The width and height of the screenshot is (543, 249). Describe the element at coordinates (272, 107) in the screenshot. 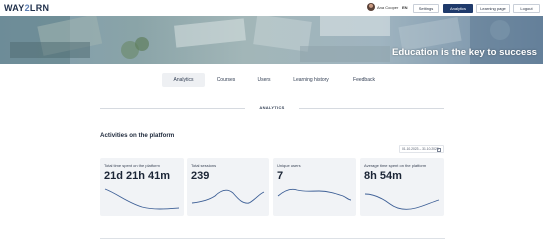

I see `section-title: ANALYTICS` at that location.